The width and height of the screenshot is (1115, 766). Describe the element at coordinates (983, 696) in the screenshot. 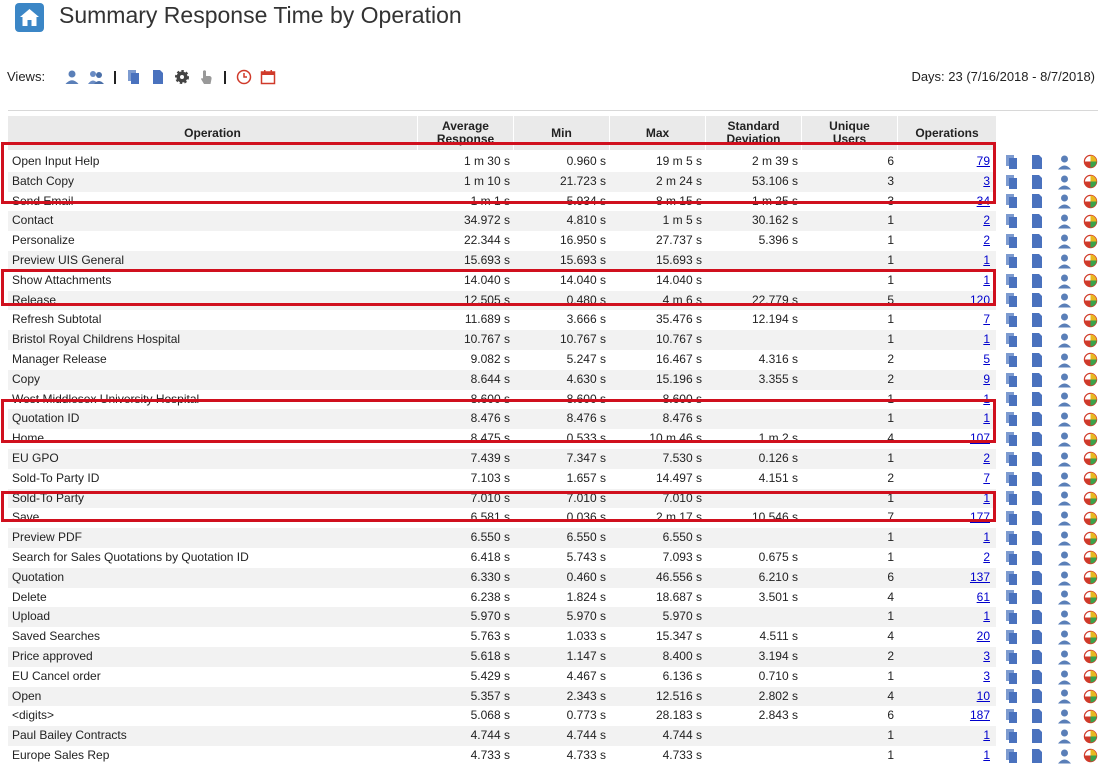

I see `operations-link: 10` at that location.